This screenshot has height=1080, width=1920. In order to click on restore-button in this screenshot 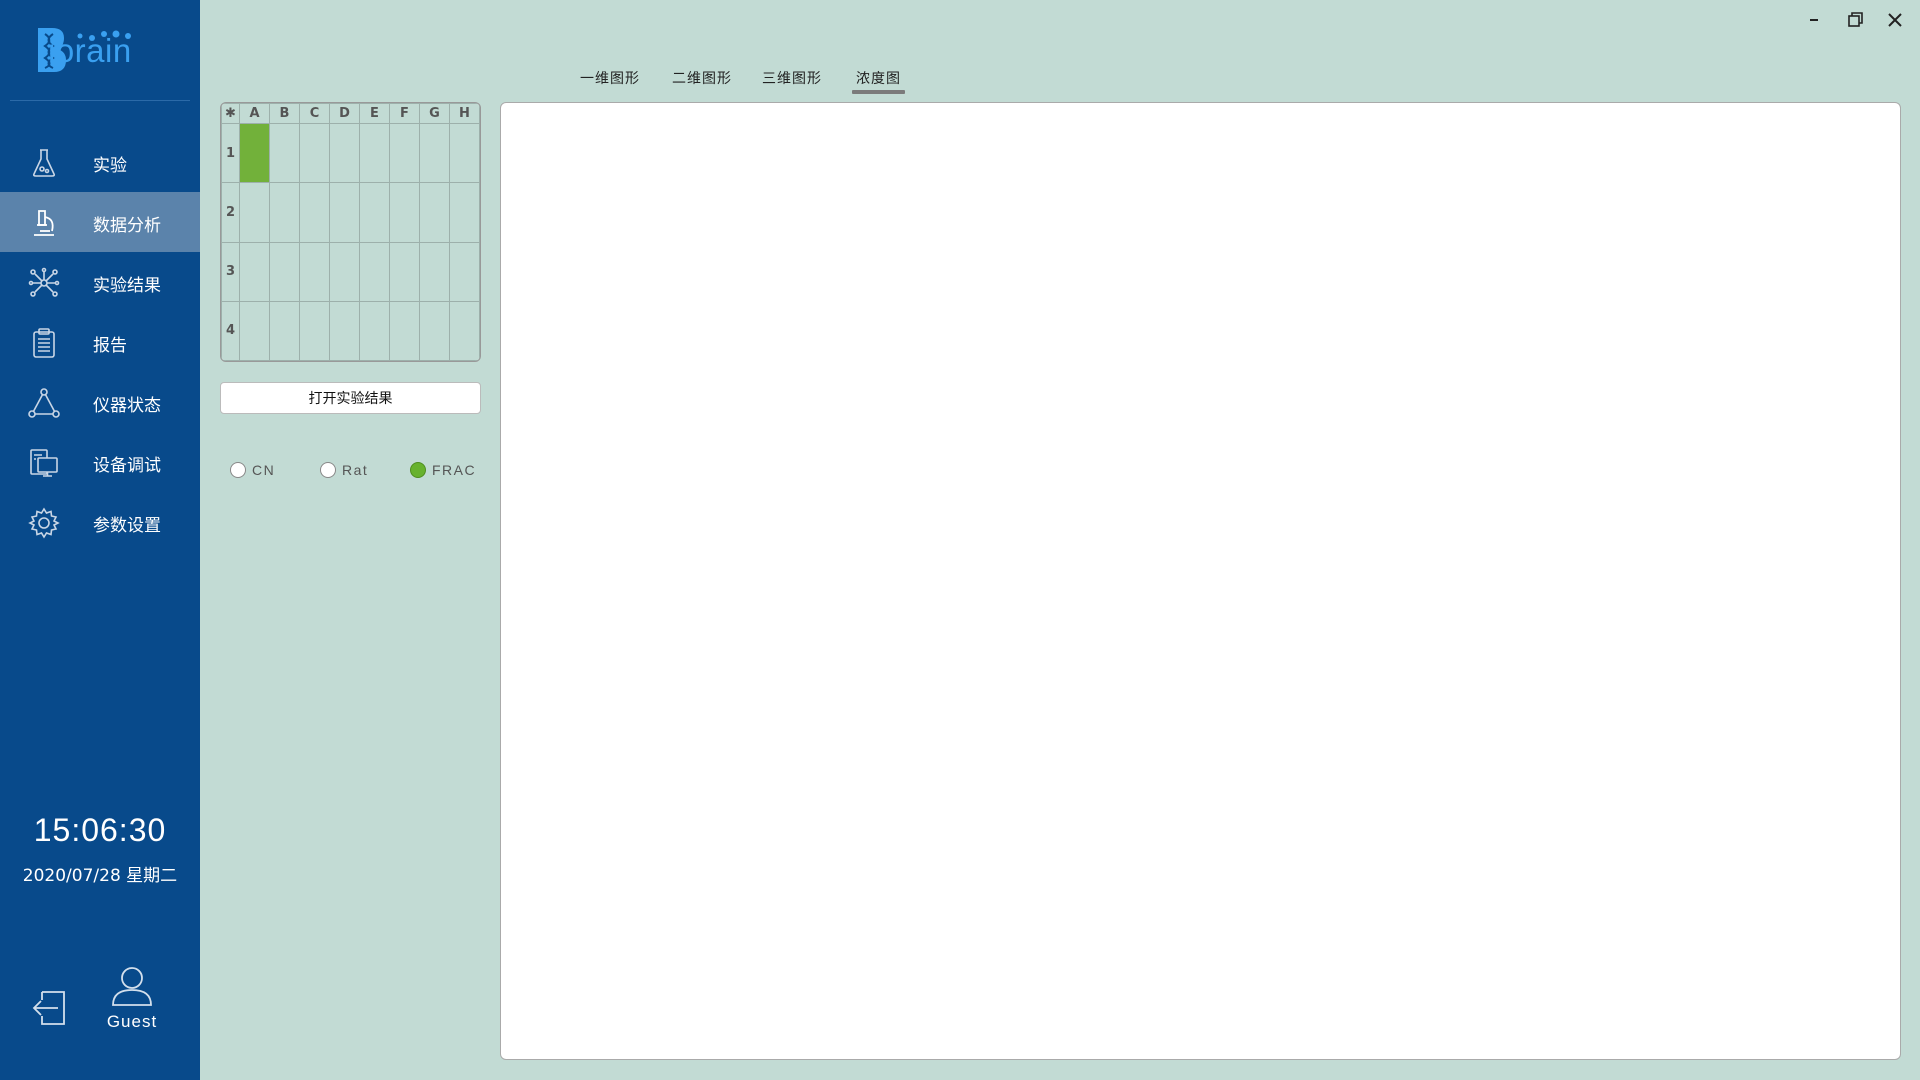, I will do `click(1855, 20)`.